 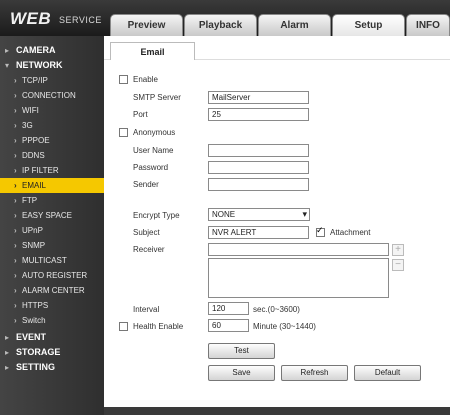 What do you see at coordinates (368, 25) in the screenshot?
I see `tab-setup: Setup` at bounding box center [368, 25].